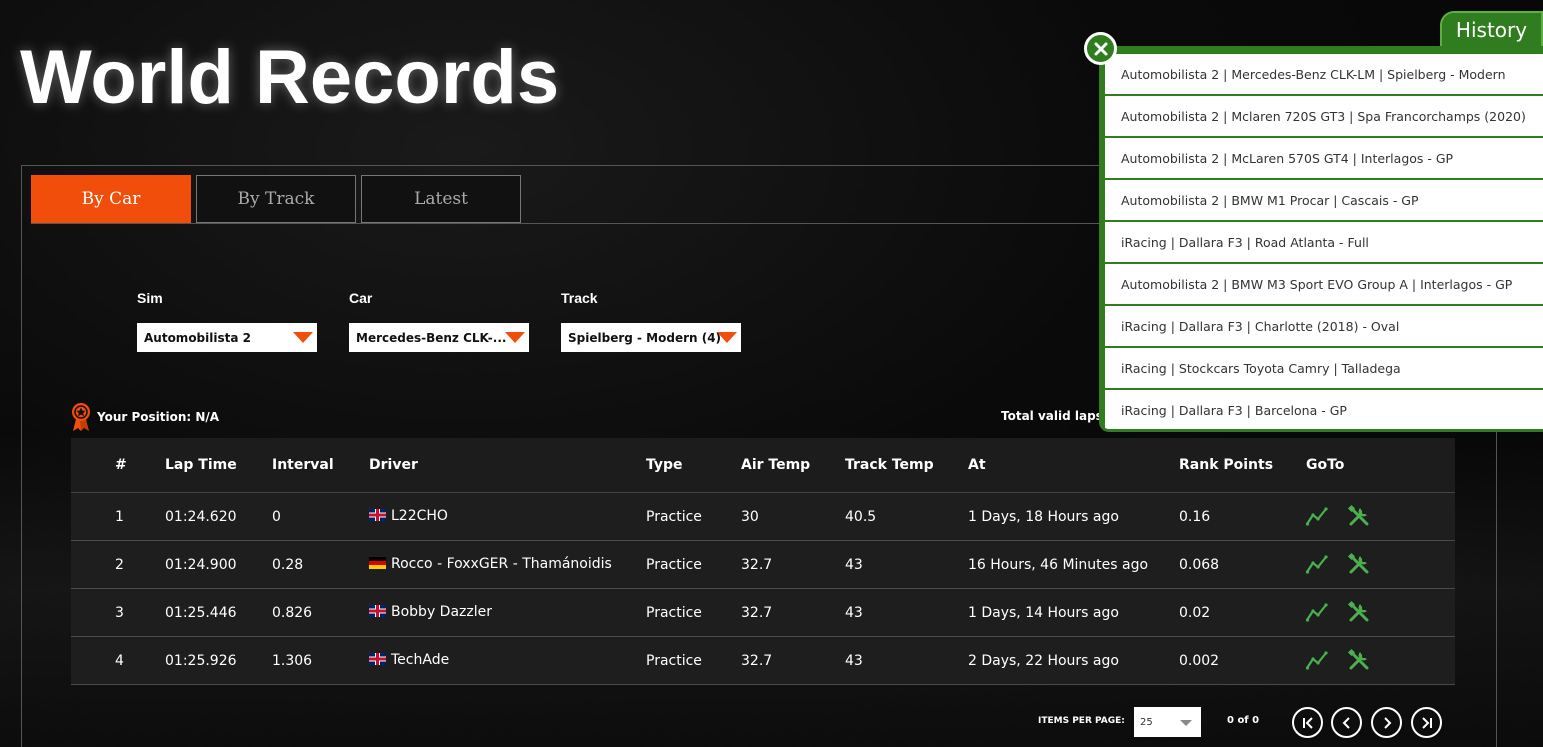 The width and height of the screenshot is (1543, 747). I want to click on page-title: World Records, so click(290, 77).